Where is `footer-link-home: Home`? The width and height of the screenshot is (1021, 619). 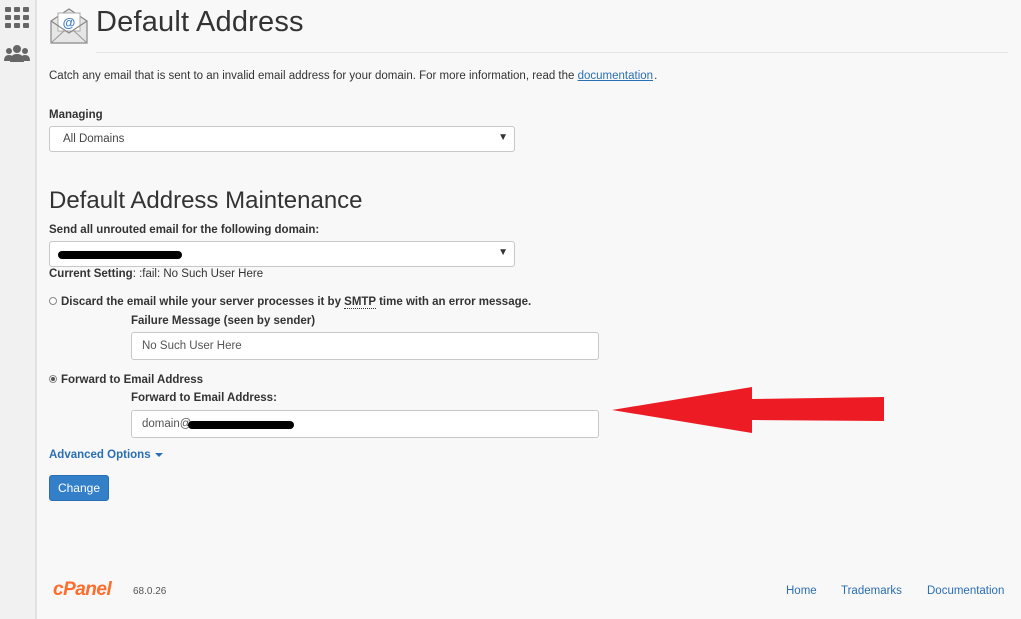
footer-link-home: Home is located at coordinates (801, 591).